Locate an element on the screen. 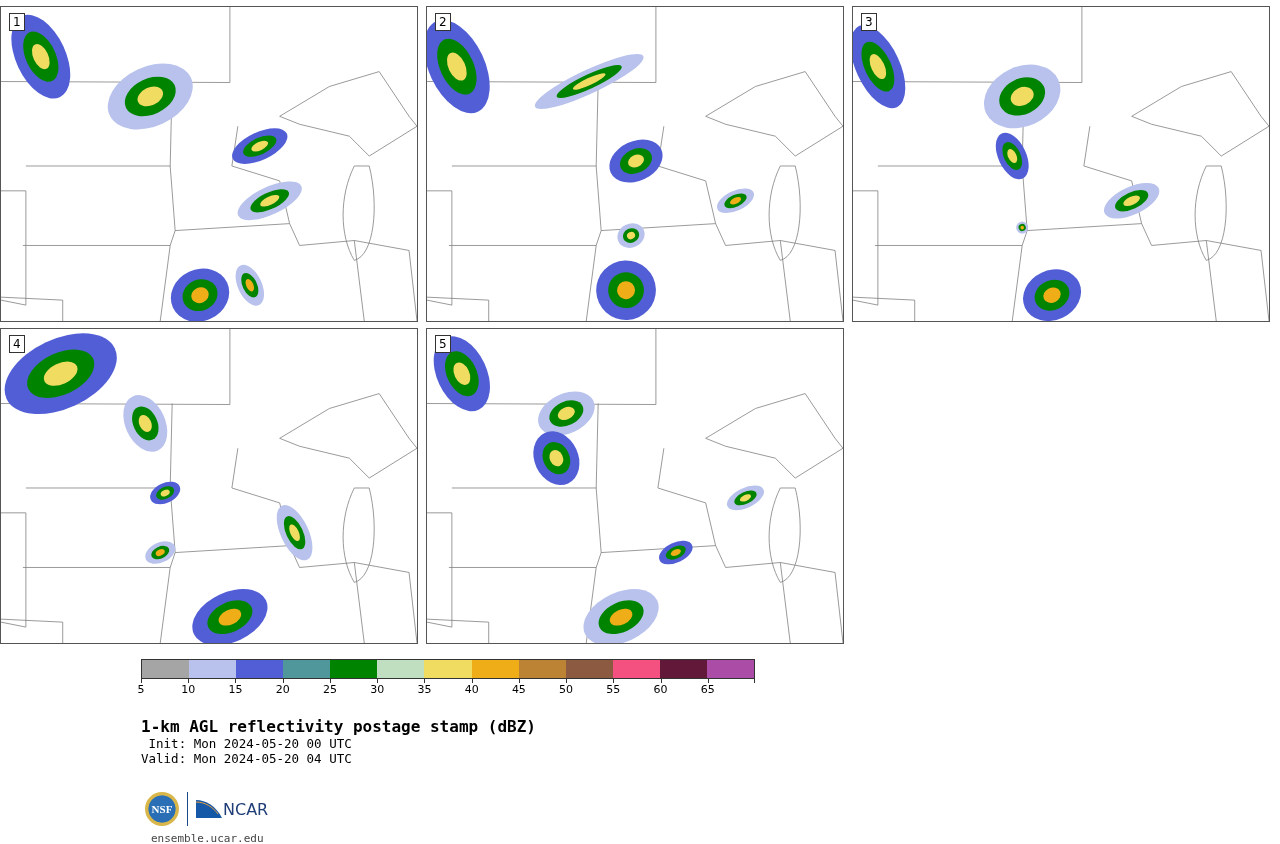 This screenshot has width=1280, height=844. scale-tick-label: 60 is located at coordinates (660, 689).